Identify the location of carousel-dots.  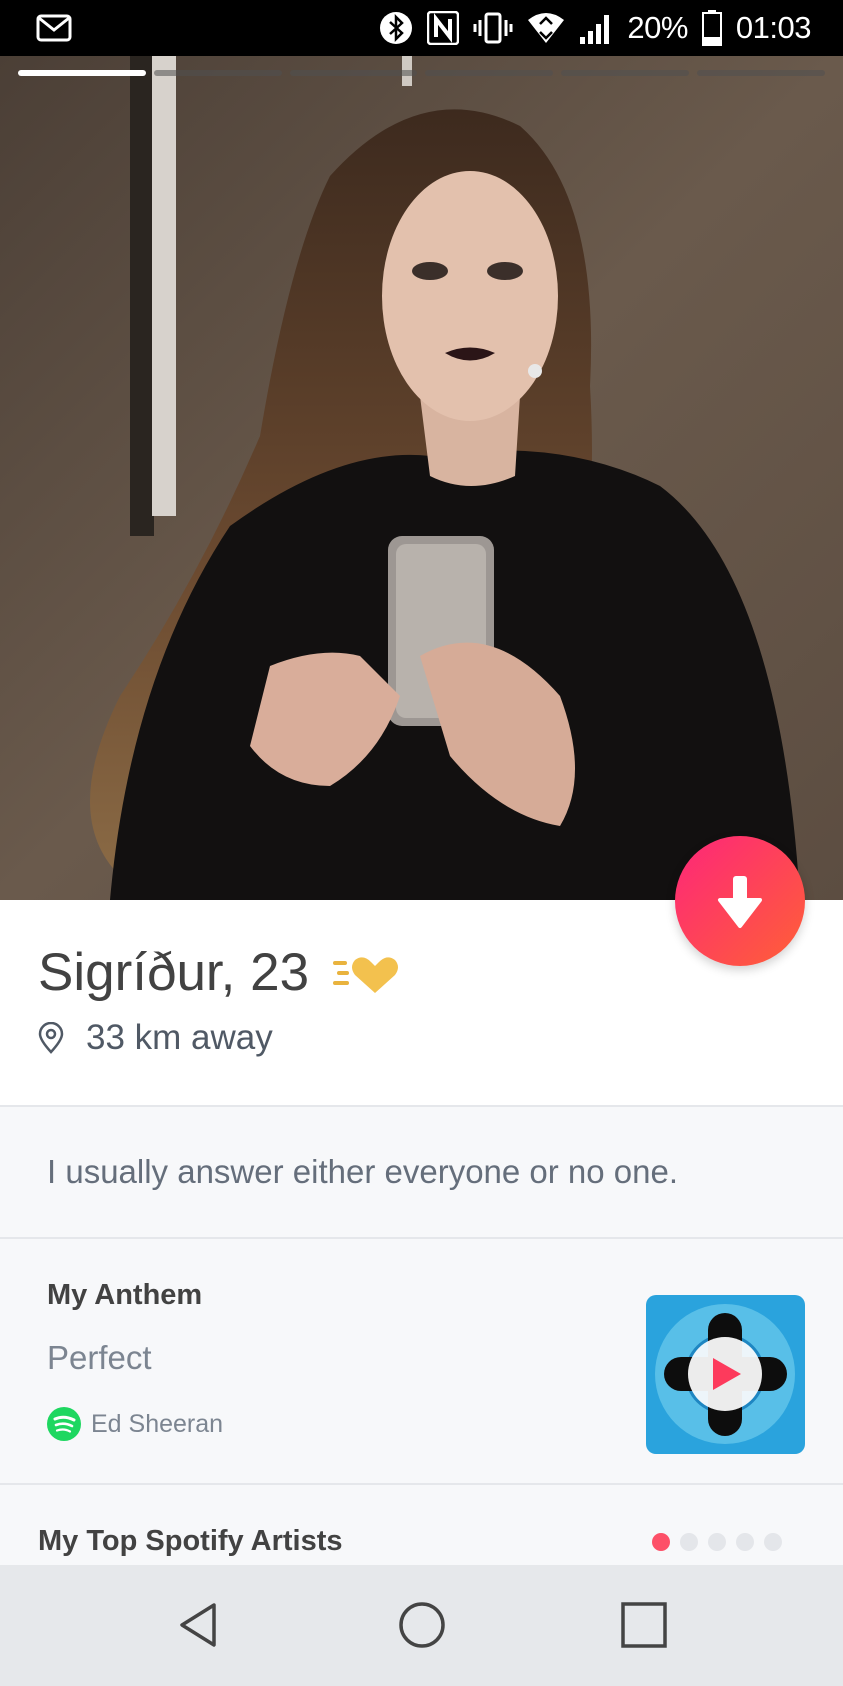
(717, 1542).